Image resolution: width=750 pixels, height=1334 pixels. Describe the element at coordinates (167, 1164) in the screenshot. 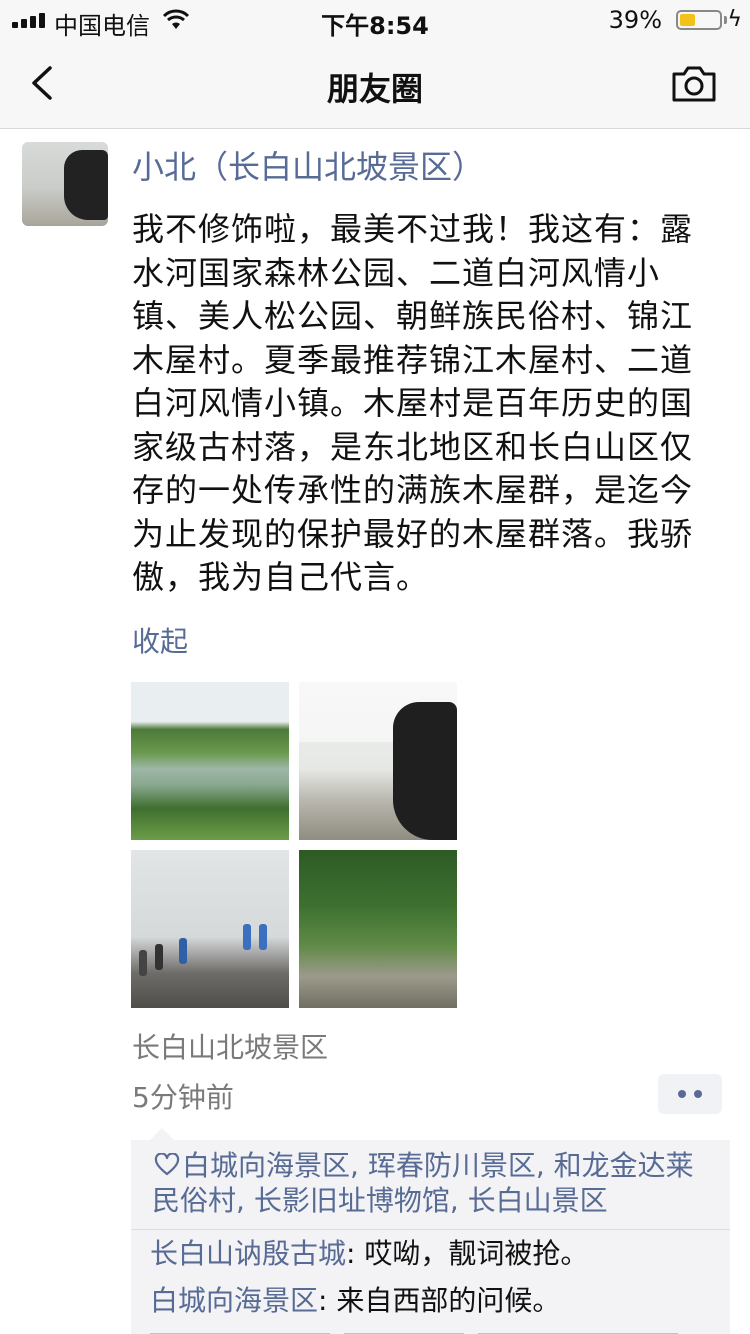

I see `heart-icon` at that location.